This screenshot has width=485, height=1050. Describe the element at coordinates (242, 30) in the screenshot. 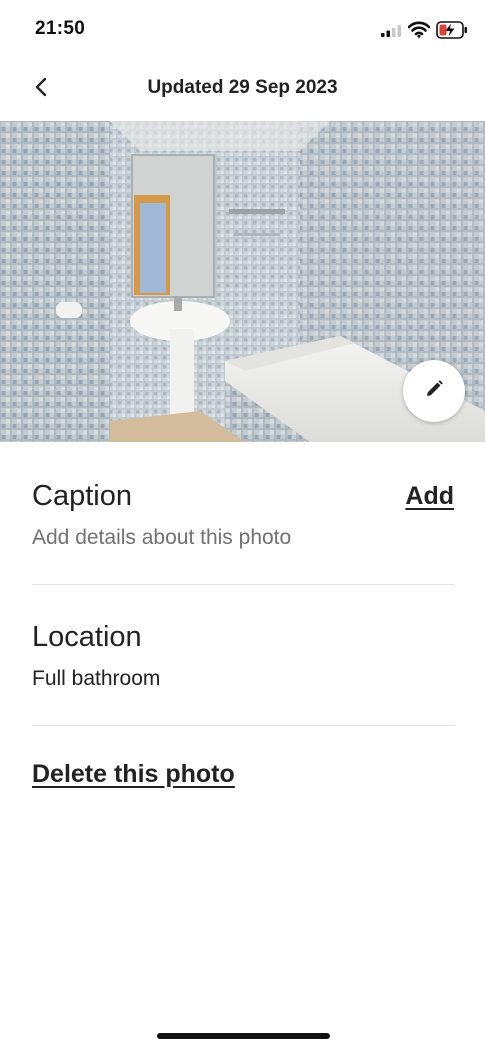

I see `status-bar: 21:50` at that location.